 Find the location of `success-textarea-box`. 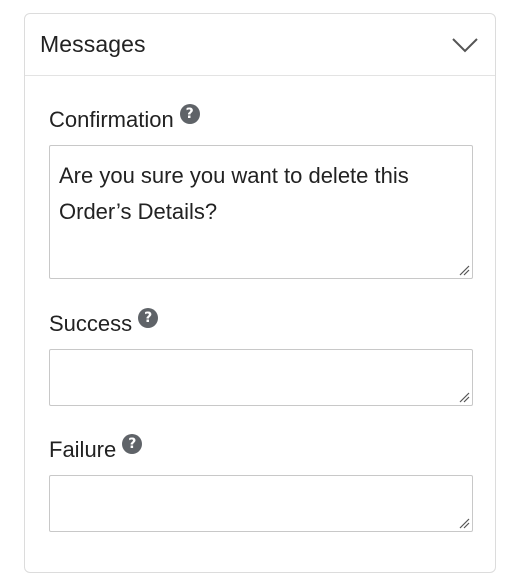

success-textarea-box is located at coordinates (261, 377).